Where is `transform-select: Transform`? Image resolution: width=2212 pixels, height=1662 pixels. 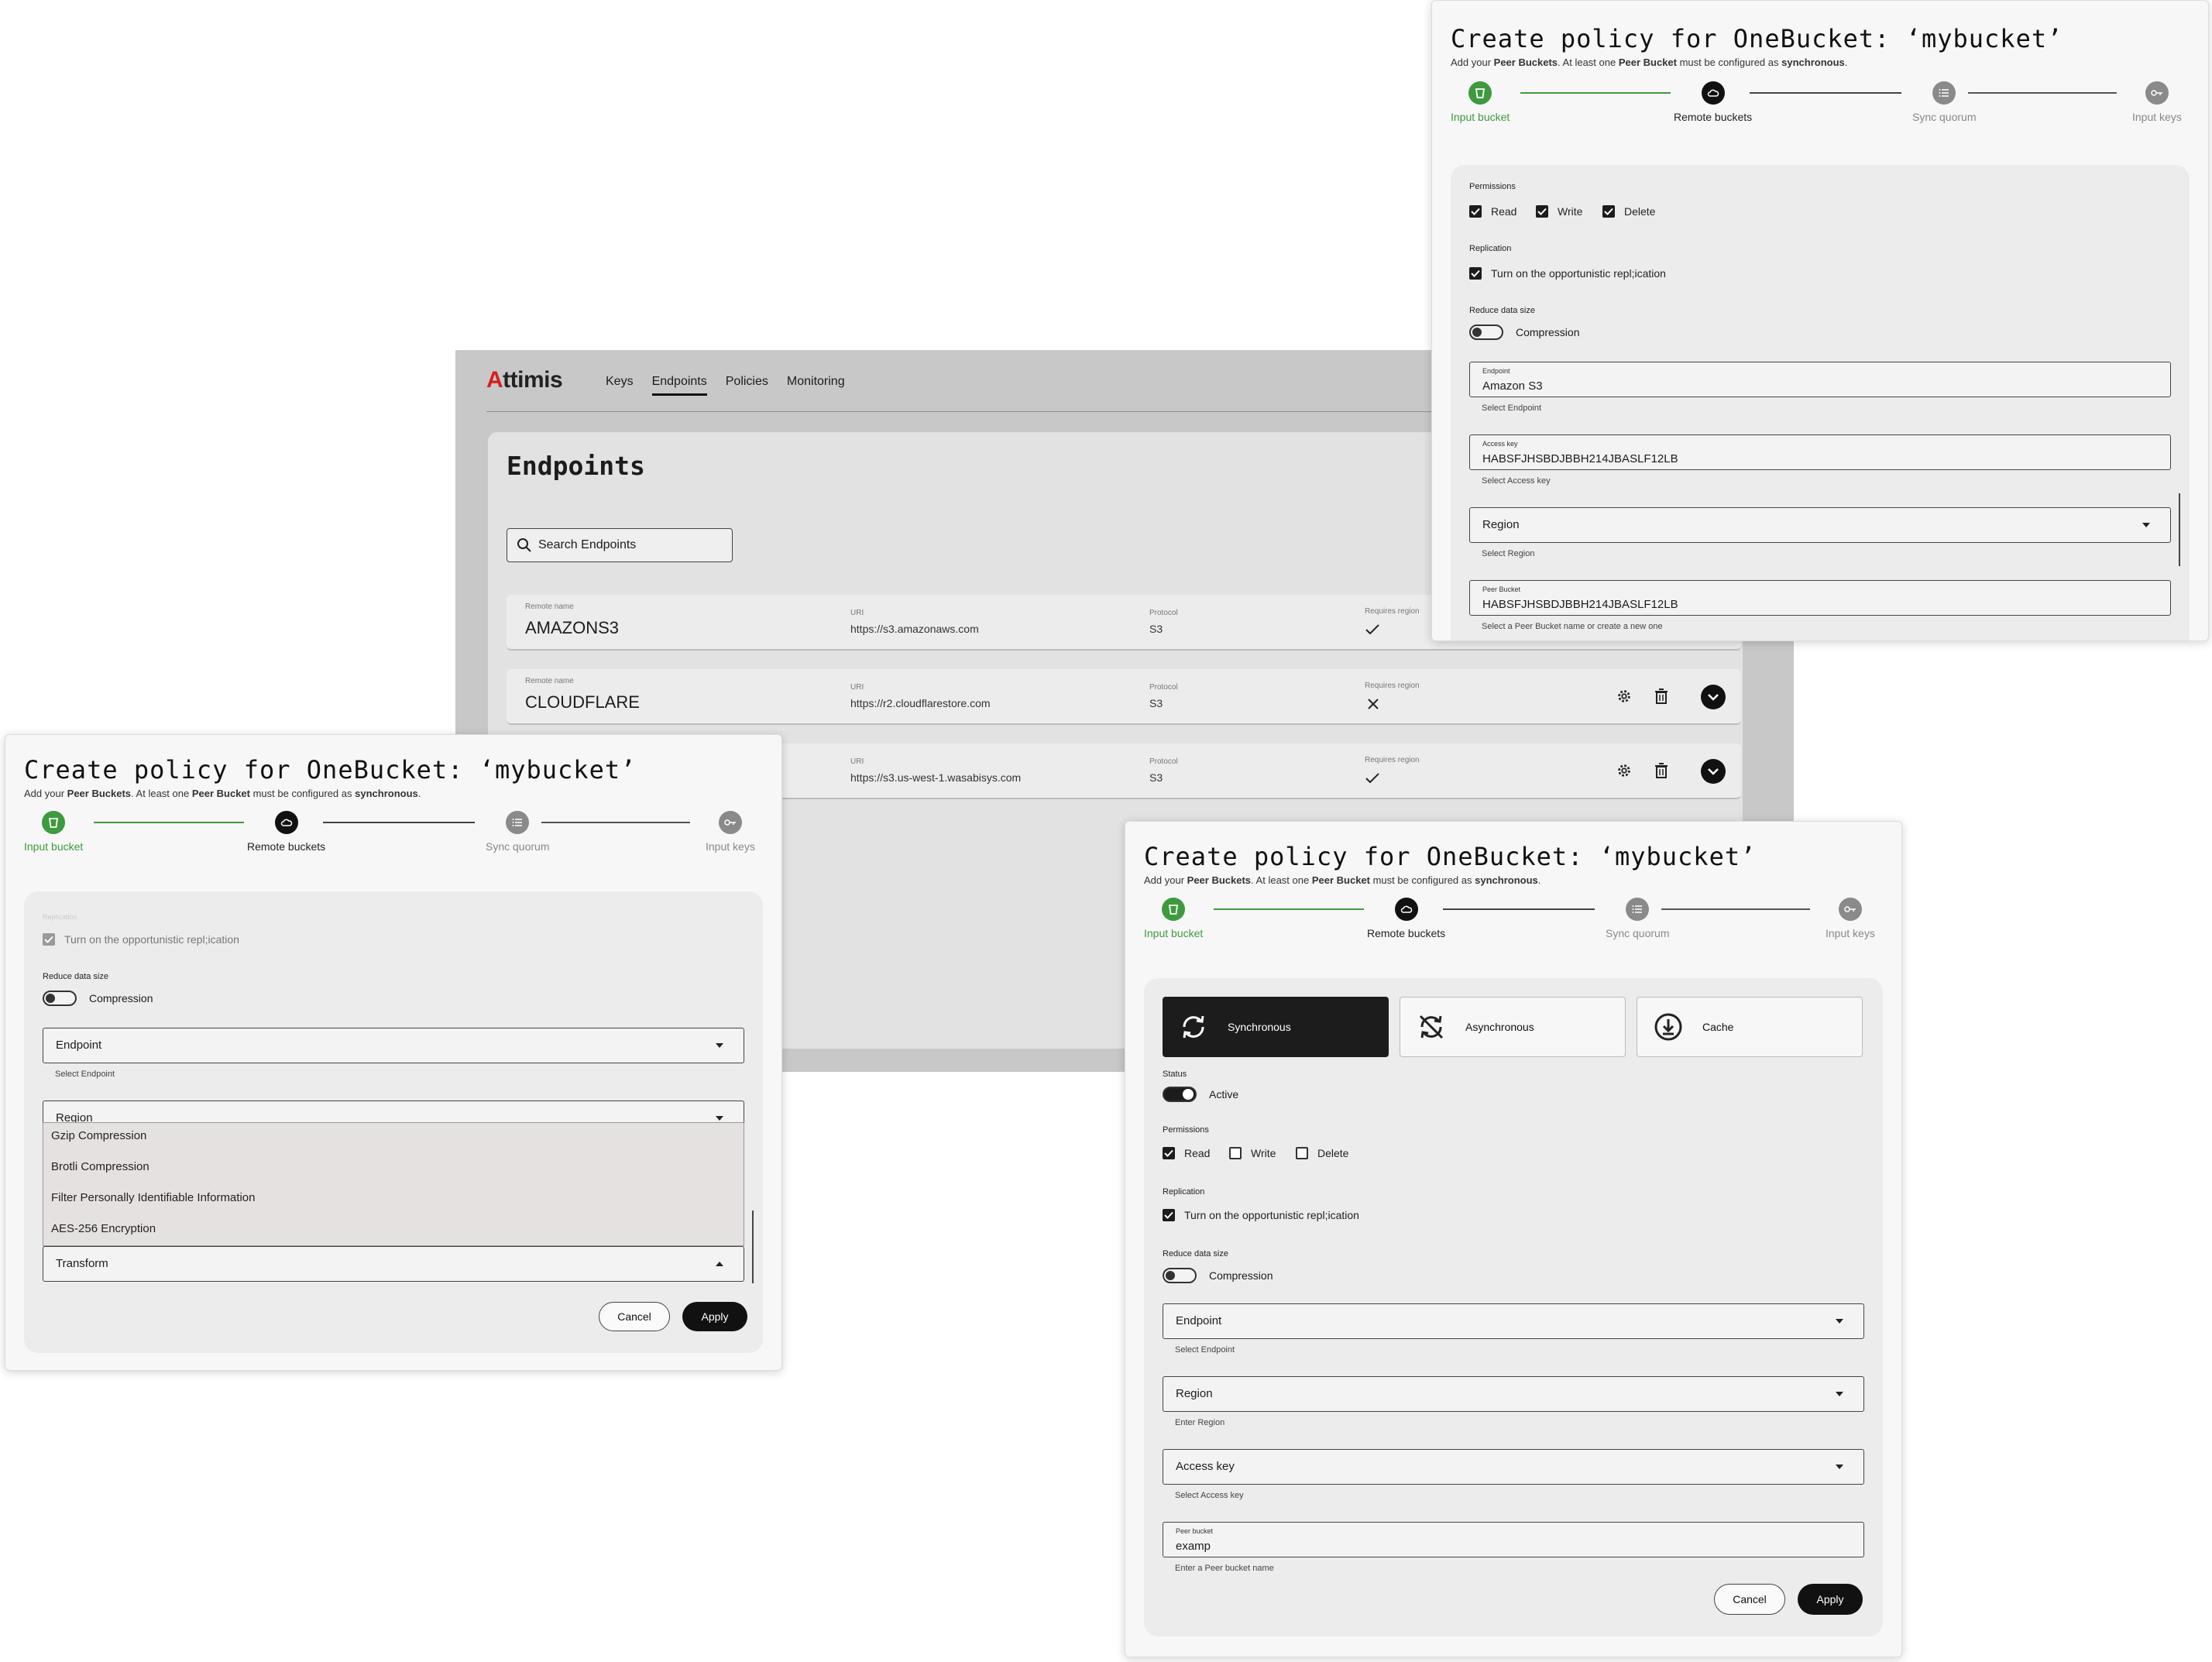
transform-select: Transform is located at coordinates (393, 1264).